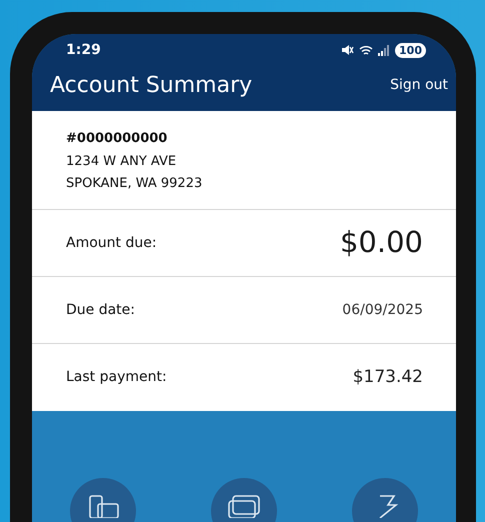 Image resolution: width=485 pixels, height=522 pixels. Describe the element at coordinates (117, 139) in the screenshot. I see `account-number: #0000000000` at that location.